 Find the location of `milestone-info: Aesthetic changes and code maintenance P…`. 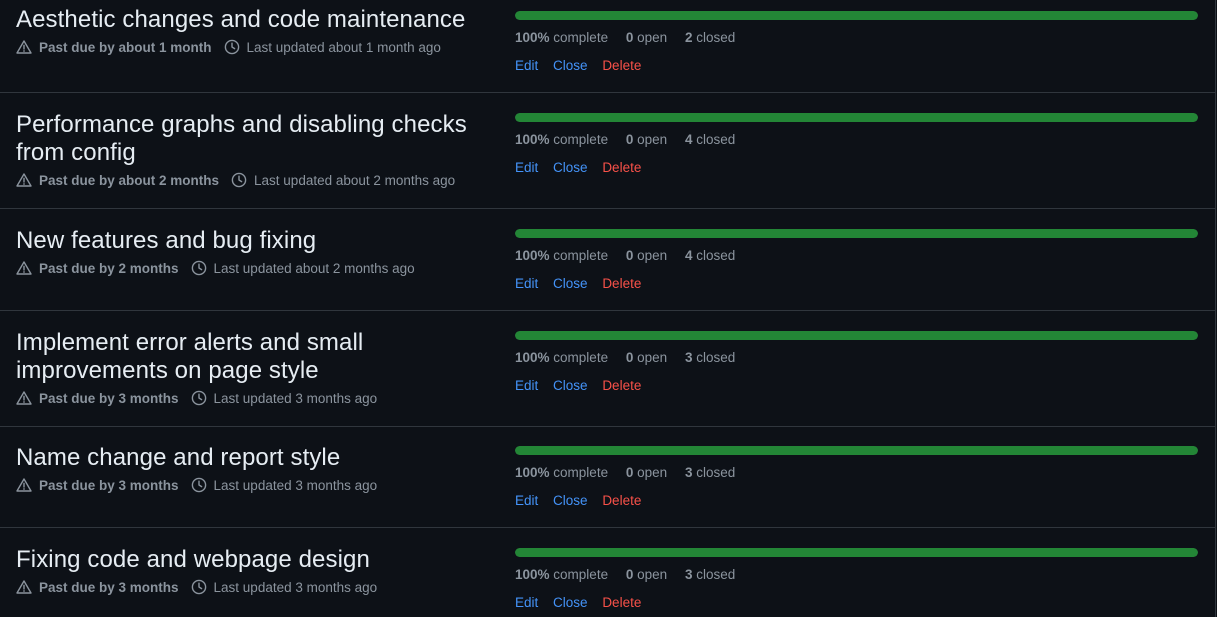

milestone-info: Aesthetic changes and code maintenance P… is located at coordinates (251, 32).